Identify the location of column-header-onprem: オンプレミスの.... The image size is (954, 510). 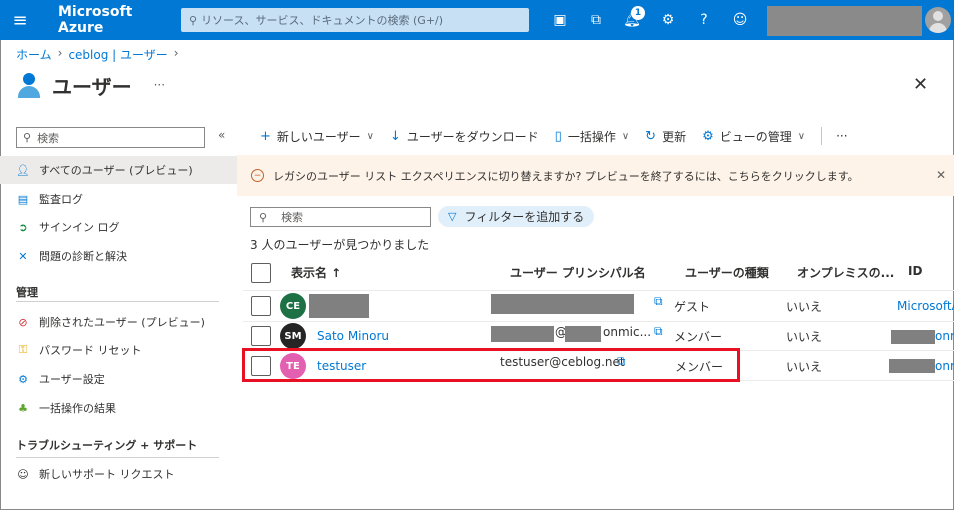
(845, 272).